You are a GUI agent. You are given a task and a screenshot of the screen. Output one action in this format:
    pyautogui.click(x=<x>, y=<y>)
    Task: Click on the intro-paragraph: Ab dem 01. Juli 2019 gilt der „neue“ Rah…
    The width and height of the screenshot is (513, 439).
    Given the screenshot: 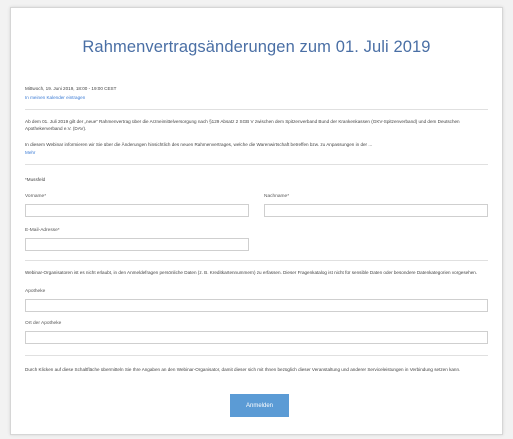 What is the action you would take?
    pyautogui.click(x=242, y=125)
    